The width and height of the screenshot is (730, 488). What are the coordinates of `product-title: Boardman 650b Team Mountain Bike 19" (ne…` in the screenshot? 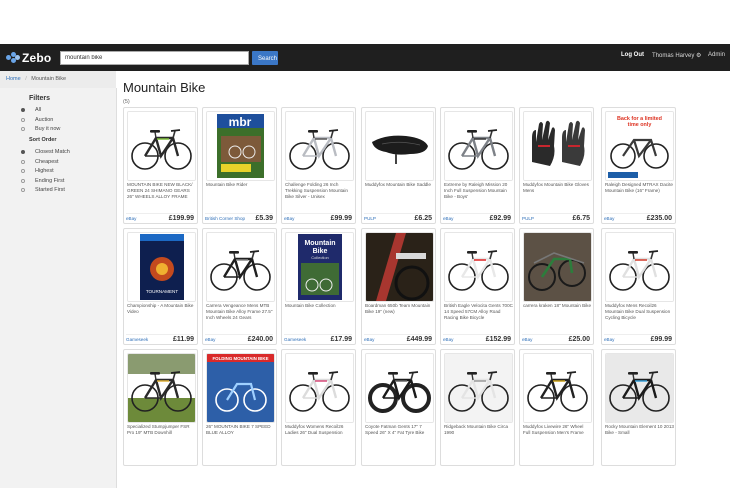 It's located at (399, 309).